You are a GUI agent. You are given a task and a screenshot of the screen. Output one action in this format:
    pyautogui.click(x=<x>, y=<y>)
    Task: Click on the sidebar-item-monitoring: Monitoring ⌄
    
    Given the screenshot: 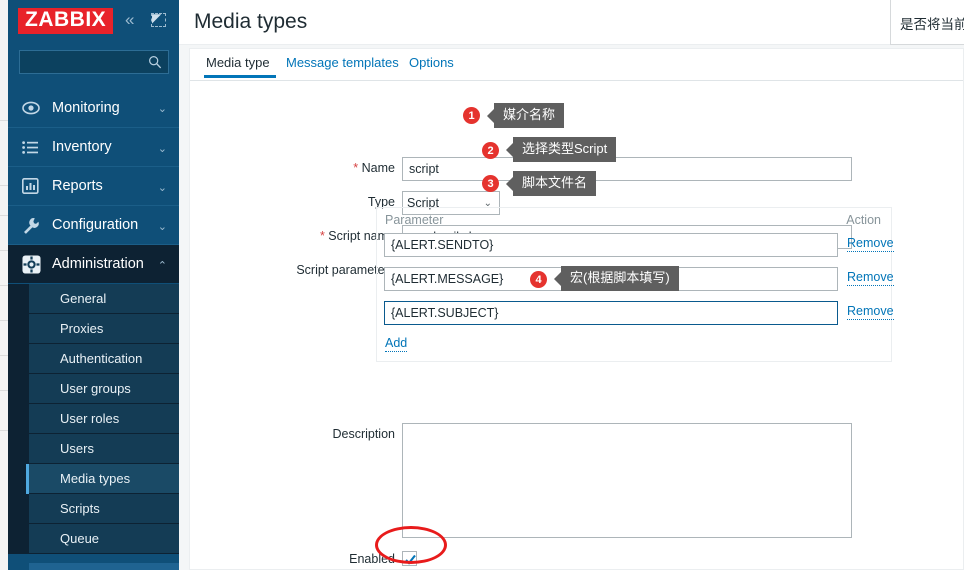 What is the action you would take?
    pyautogui.click(x=93, y=107)
    